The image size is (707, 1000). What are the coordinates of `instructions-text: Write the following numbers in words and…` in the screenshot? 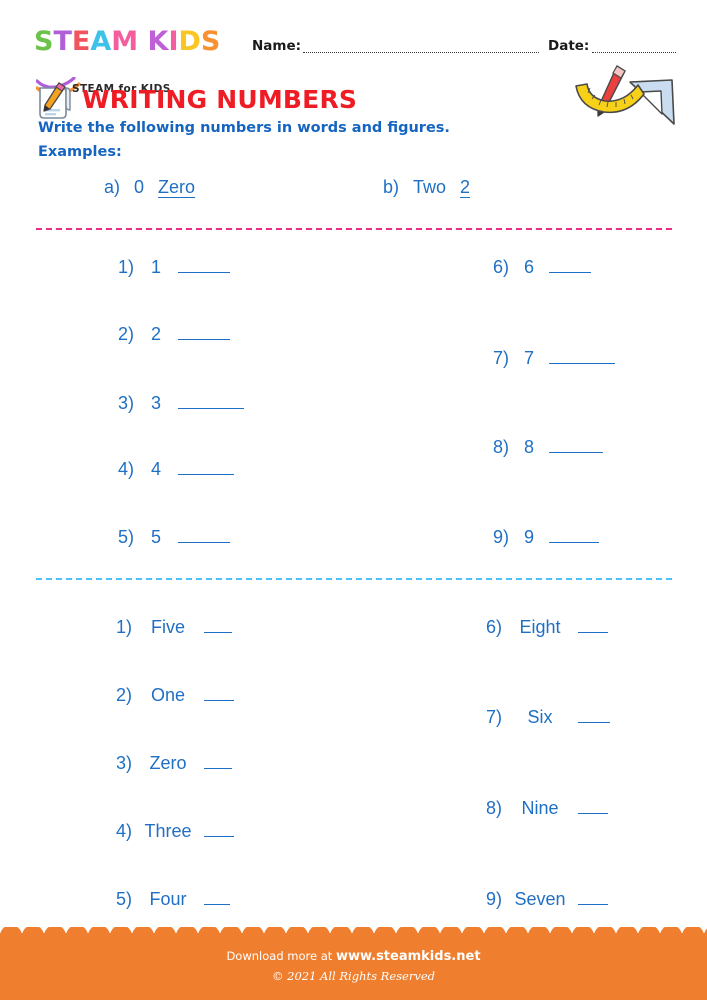 It's located at (244, 128).